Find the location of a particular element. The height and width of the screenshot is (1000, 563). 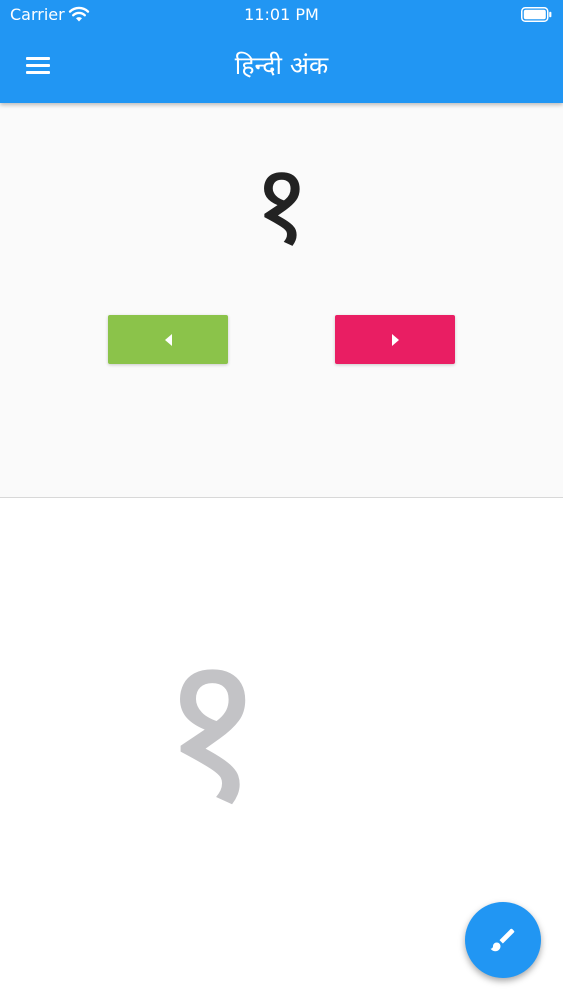

previous-digit-button is located at coordinates (168, 339).